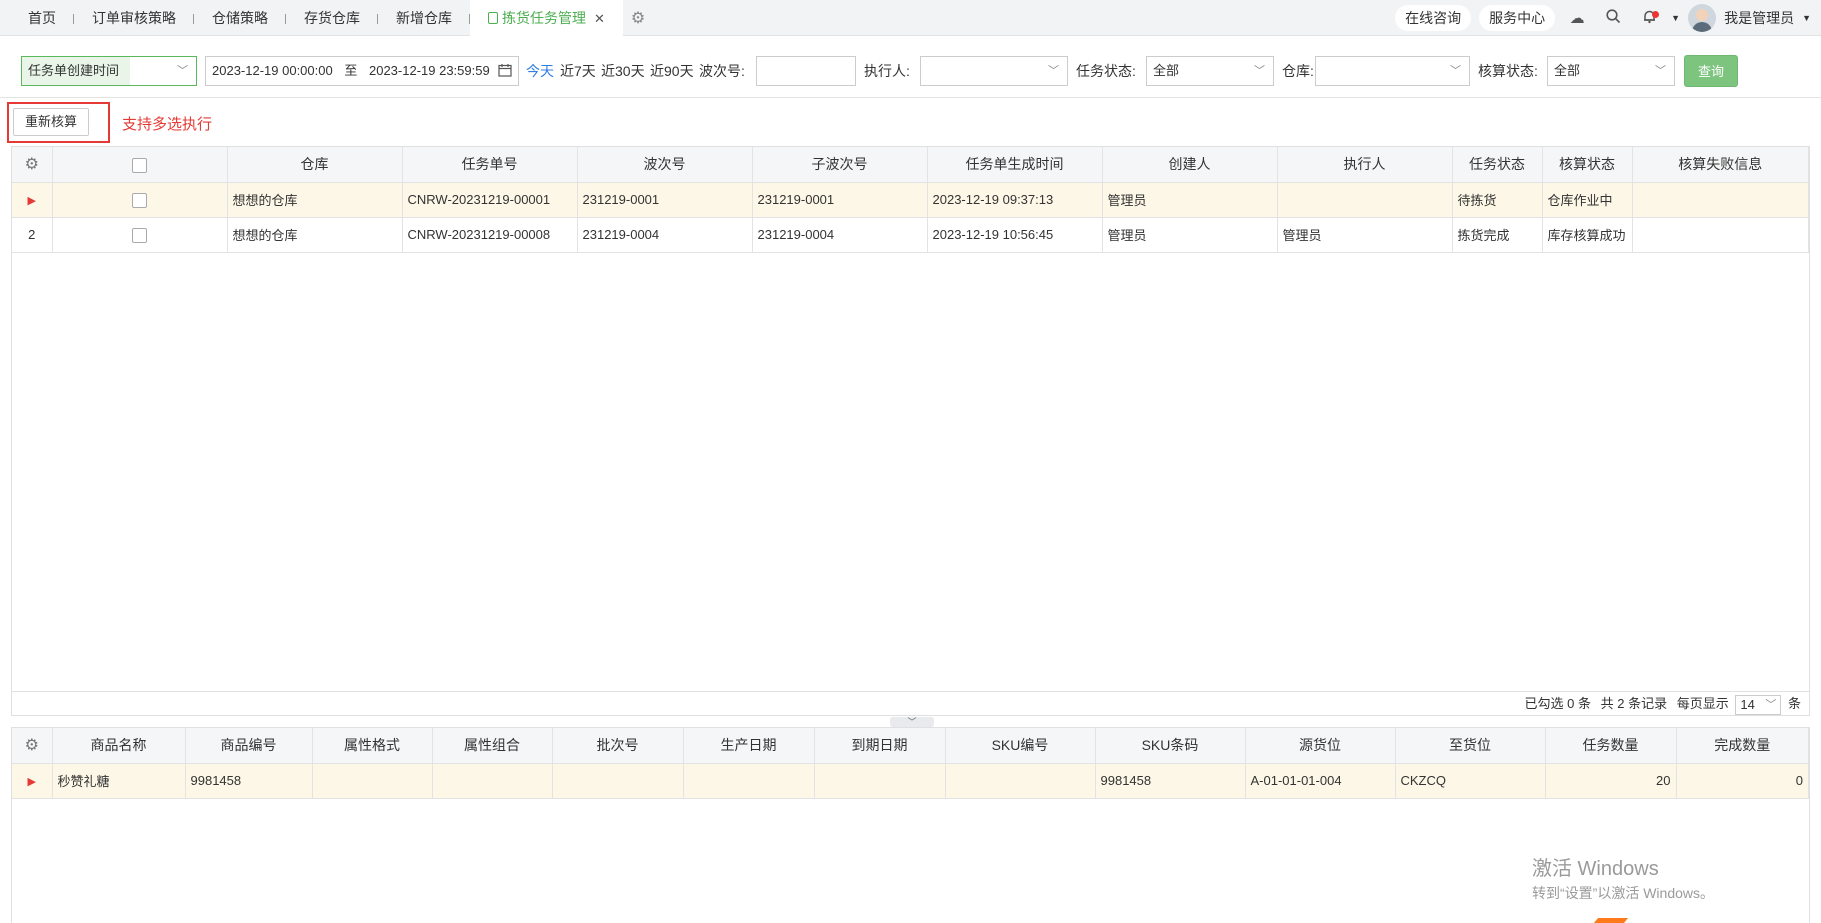 The width and height of the screenshot is (1821, 923). I want to click on selected-count: 已勾选 0 条, so click(1557, 703).